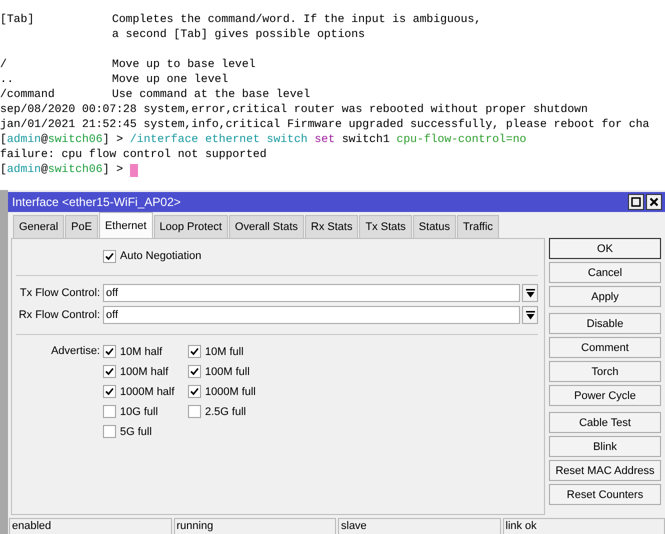  What do you see at coordinates (139, 412) in the screenshot?
I see `checkbox-label: 10G full` at bounding box center [139, 412].